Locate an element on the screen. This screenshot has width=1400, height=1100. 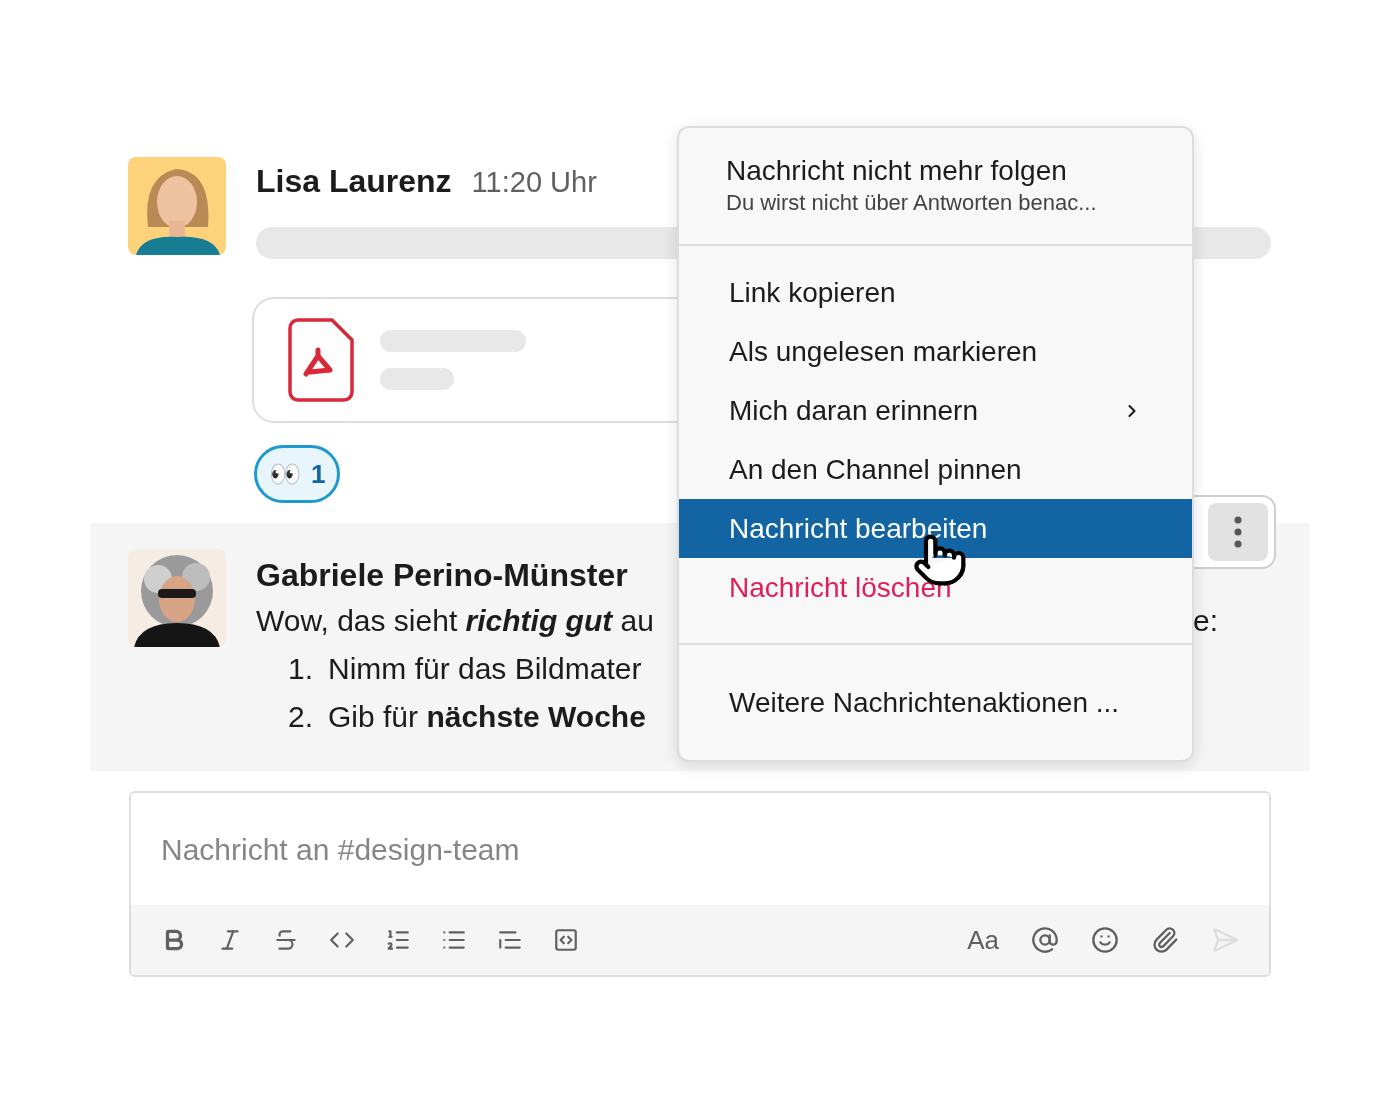
more-icon is located at coordinates (1238, 532).